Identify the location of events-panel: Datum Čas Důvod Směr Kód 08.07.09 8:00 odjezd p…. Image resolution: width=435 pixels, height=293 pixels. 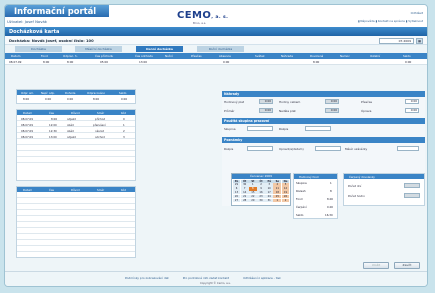
(76, 145).